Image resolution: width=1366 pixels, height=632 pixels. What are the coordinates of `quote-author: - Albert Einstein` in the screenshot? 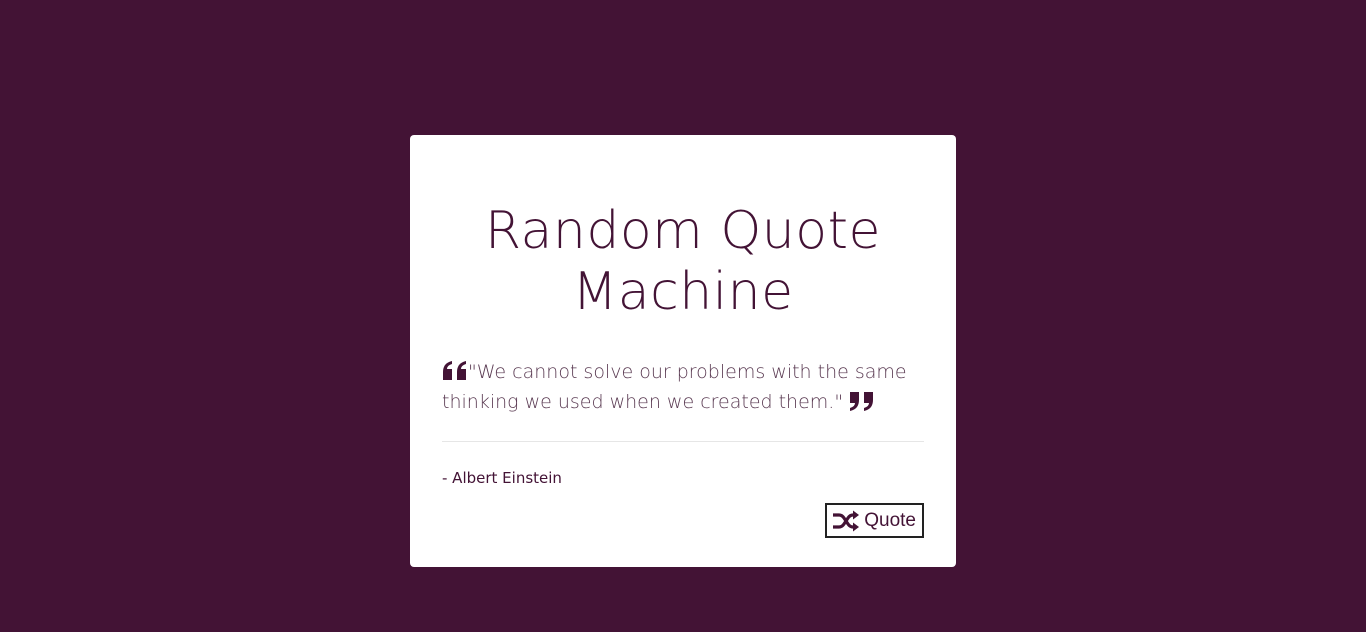 It's located at (502, 478).